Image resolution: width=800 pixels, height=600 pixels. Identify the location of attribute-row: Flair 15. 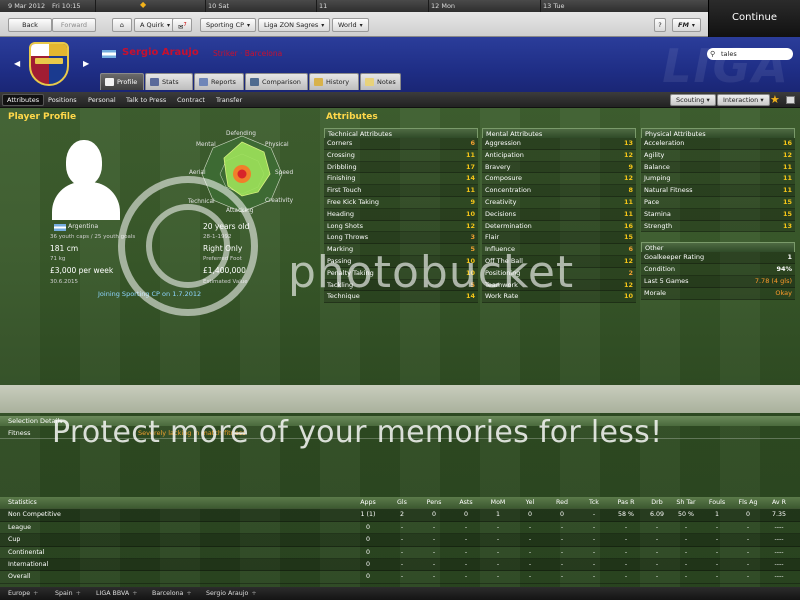
(559, 238).